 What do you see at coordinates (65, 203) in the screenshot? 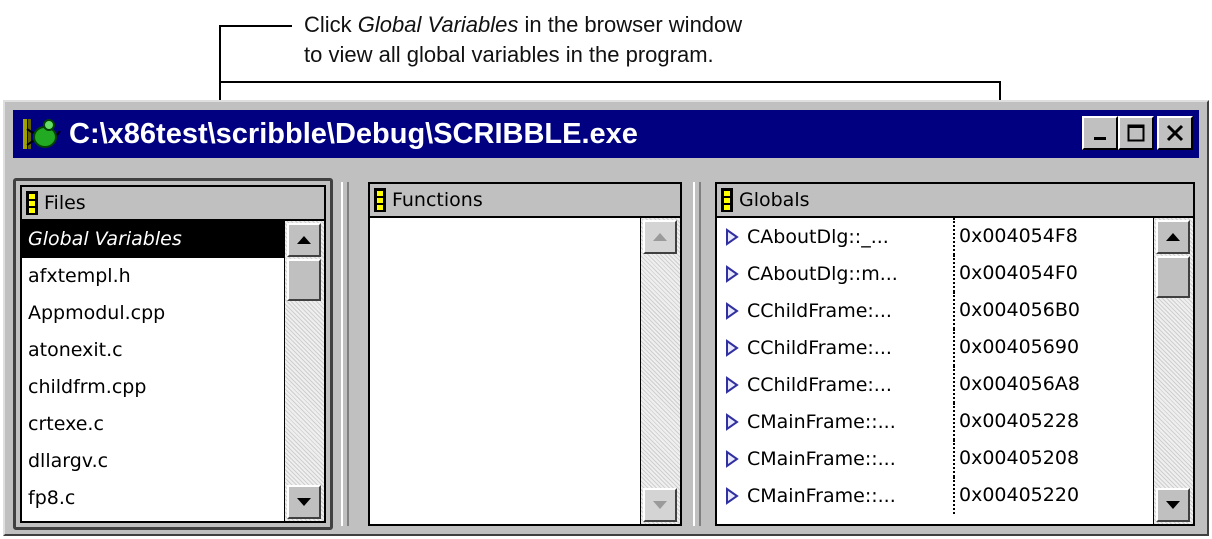
I see `files-header-label: Files` at bounding box center [65, 203].